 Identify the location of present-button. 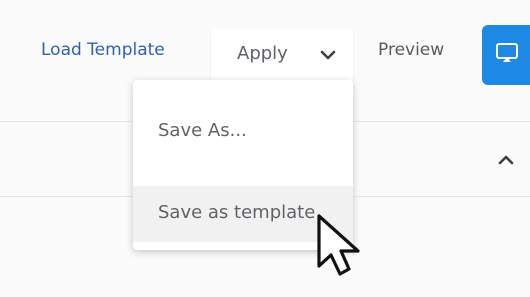
(506, 55).